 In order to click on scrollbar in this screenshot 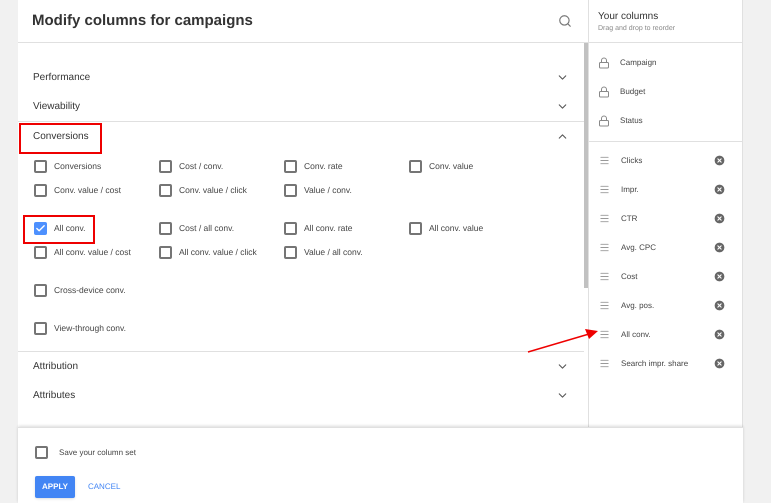, I will do `click(586, 165)`.